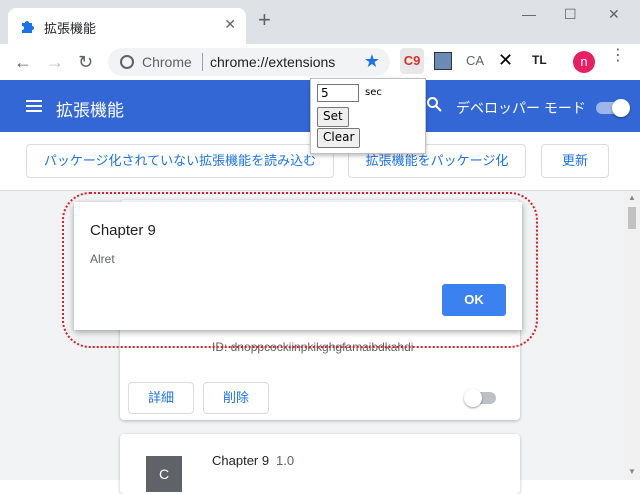 Image resolution: width=640 pixels, height=494 pixels. What do you see at coordinates (584, 62) in the screenshot?
I see `profile-avatar: n` at bounding box center [584, 62].